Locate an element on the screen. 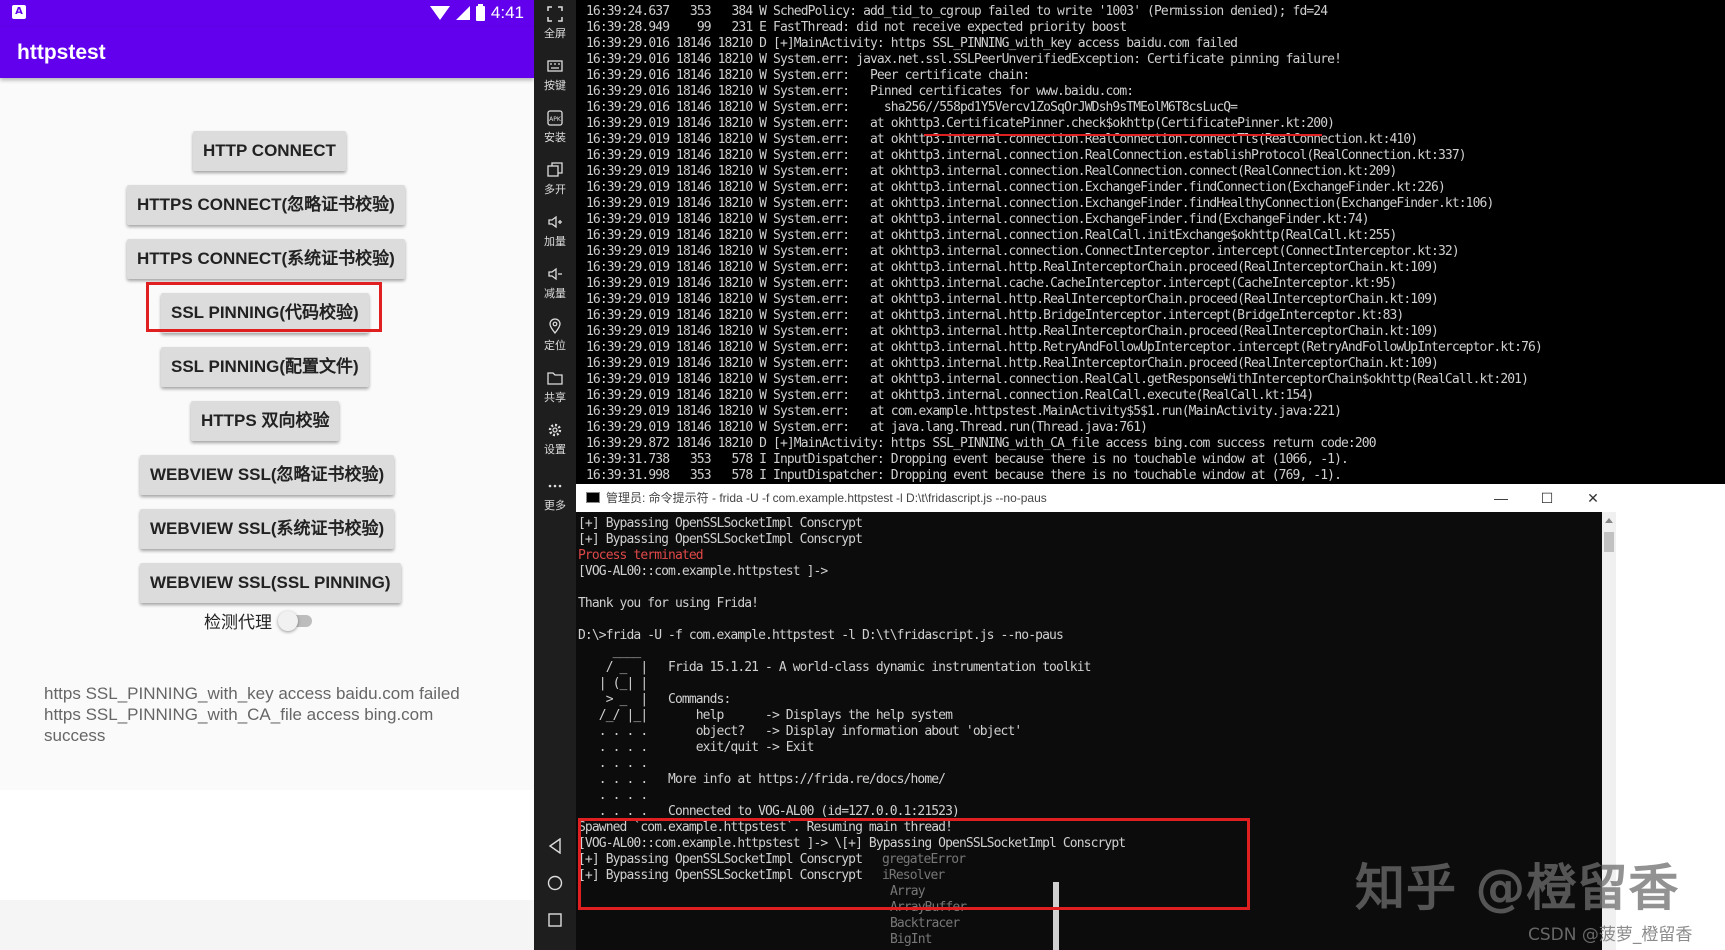 The height and width of the screenshot is (950, 1725). proxy-detect-row: 检测代理 is located at coordinates (260, 620).